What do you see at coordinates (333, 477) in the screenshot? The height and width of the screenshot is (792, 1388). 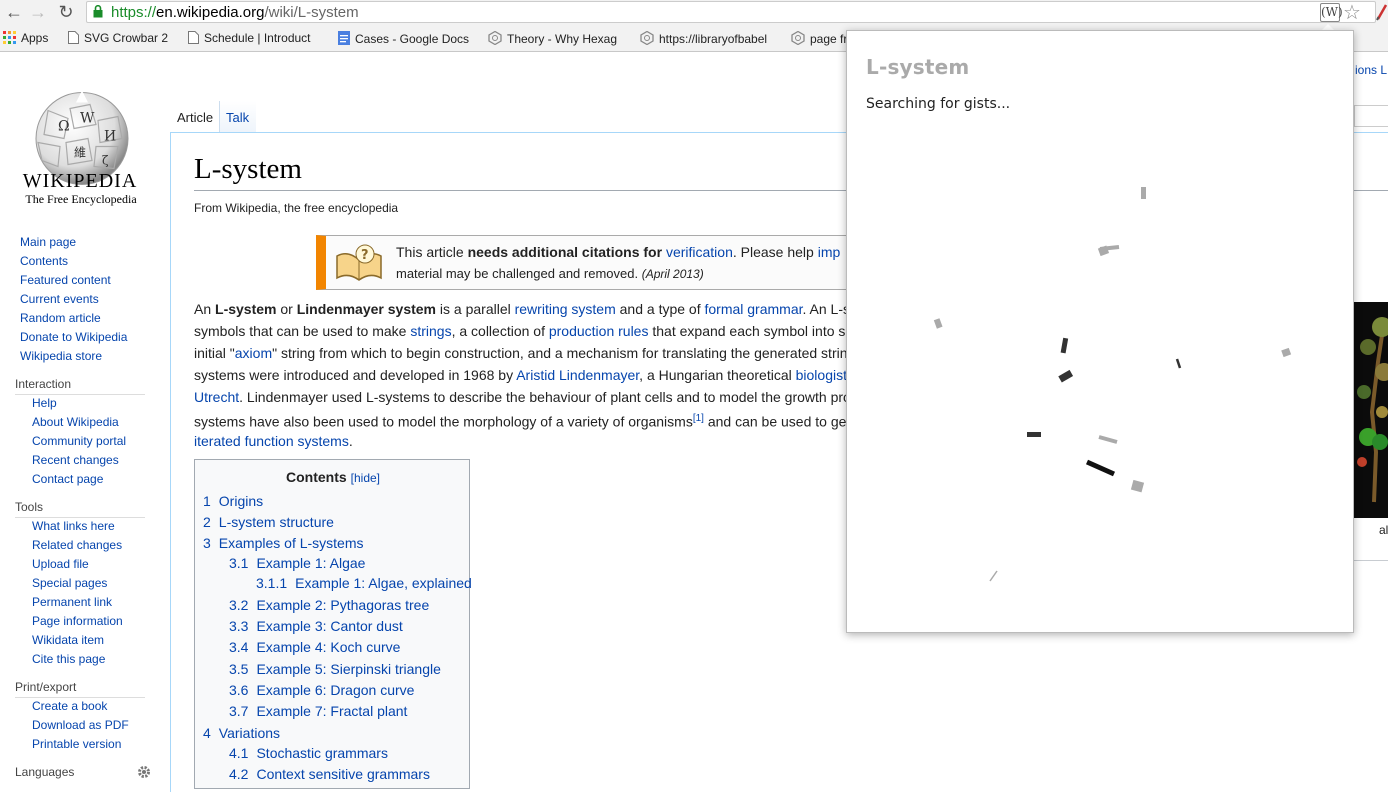 I see `toc-title: Contents [hide]` at bounding box center [333, 477].